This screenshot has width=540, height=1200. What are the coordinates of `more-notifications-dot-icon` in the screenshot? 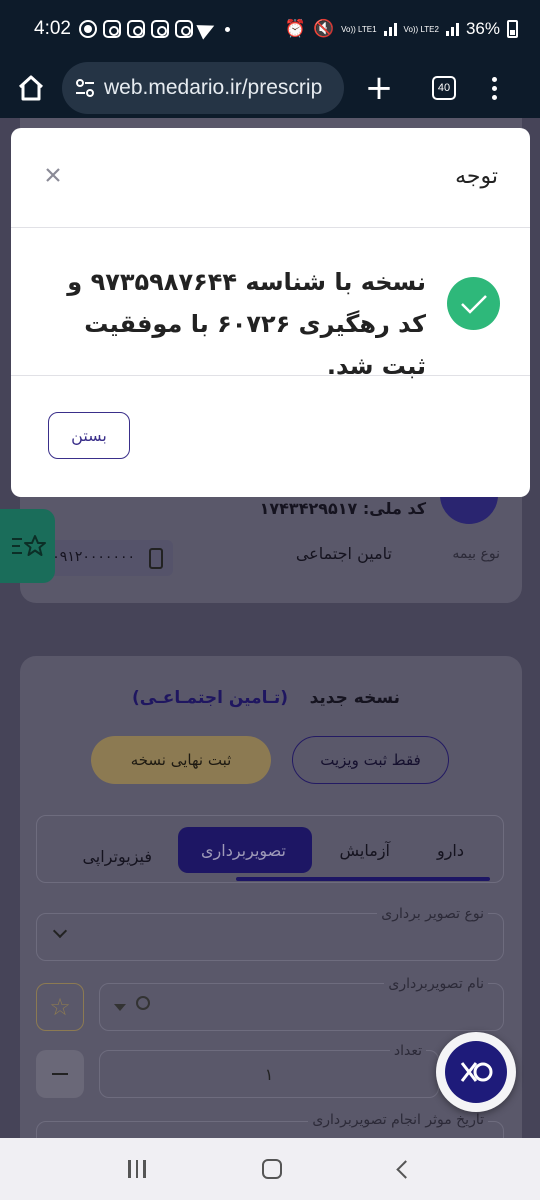 It's located at (227, 29).